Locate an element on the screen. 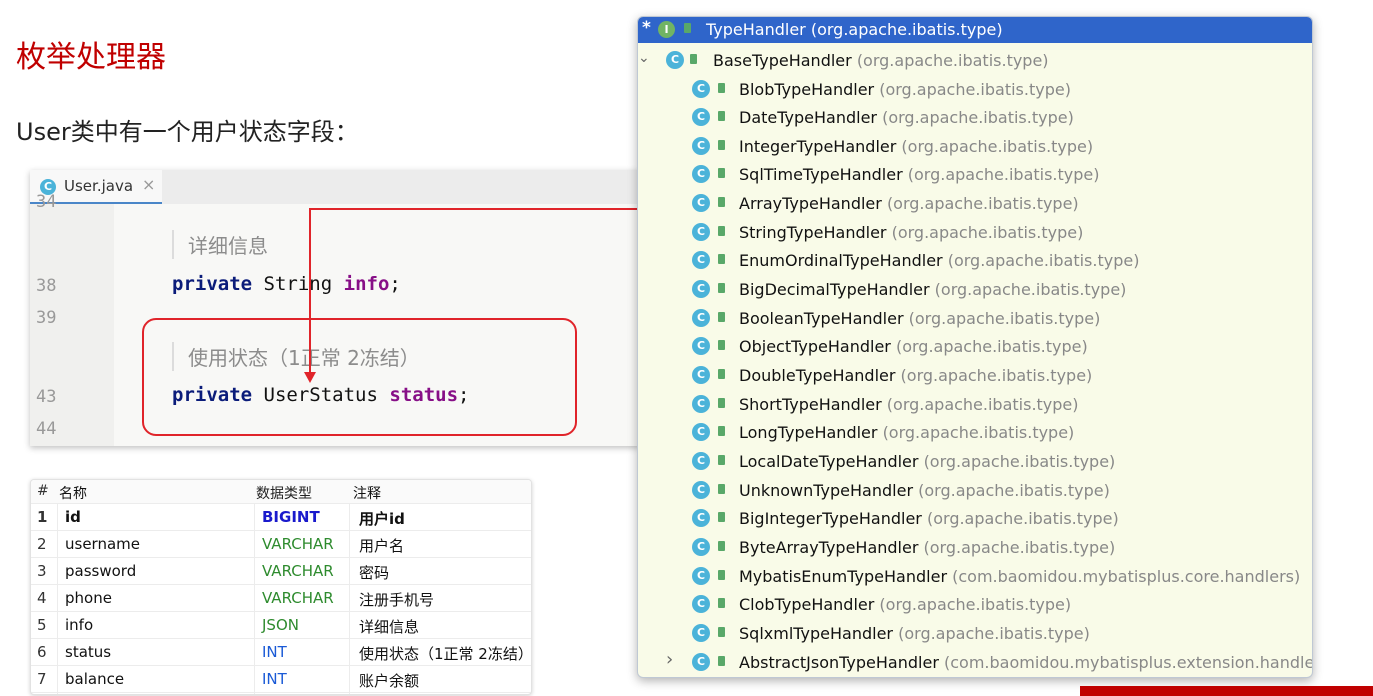 The width and height of the screenshot is (1373, 696). table-row: 7 balance INT 账户余额 is located at coordinates (281, 679).